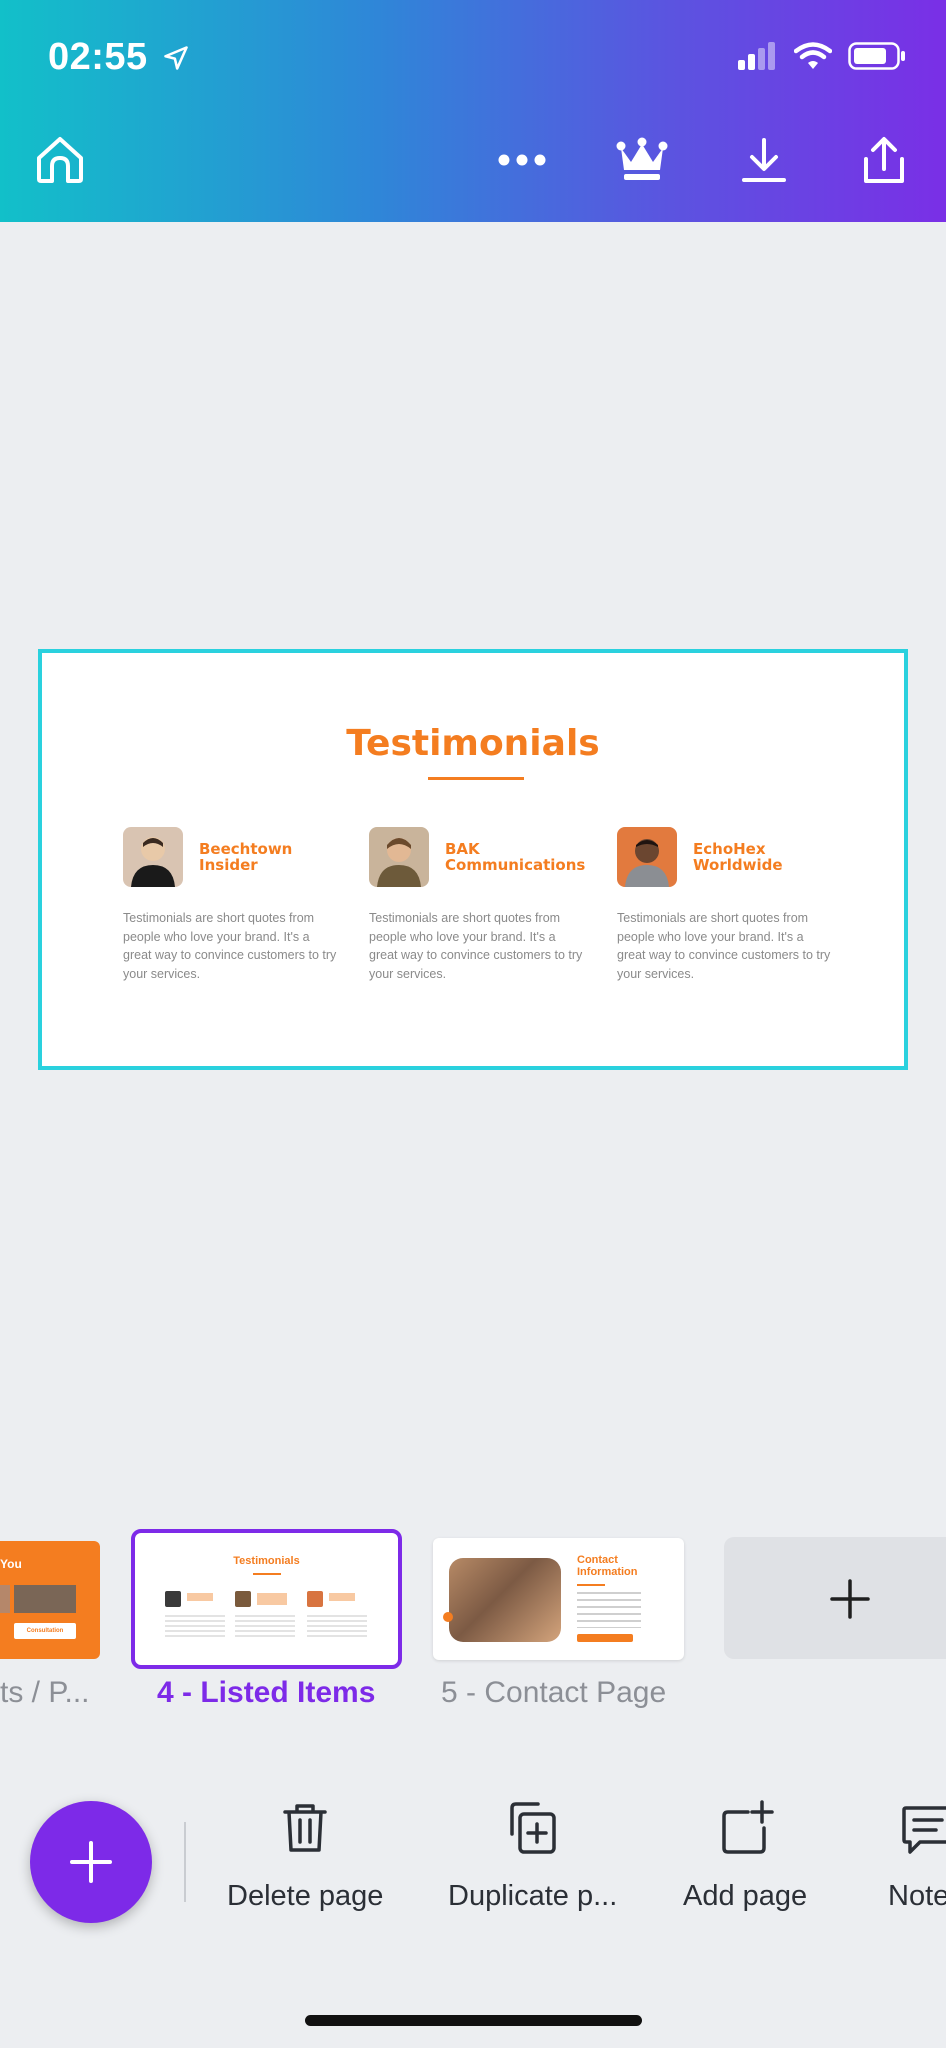 The width and height of the screenshot is (946, 2048). What do you see at coordinates (520, 857) in the screenshot?
I see `company-name: BAK Communications` at bounding box center [520, 857].